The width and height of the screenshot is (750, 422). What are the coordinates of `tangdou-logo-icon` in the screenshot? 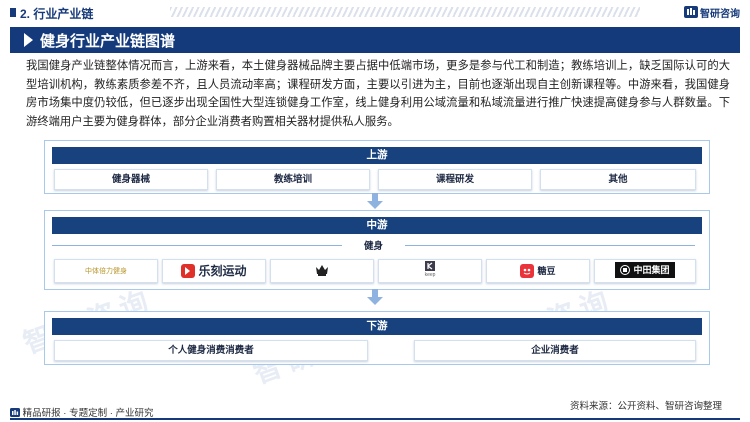 It's located at (527, 271).